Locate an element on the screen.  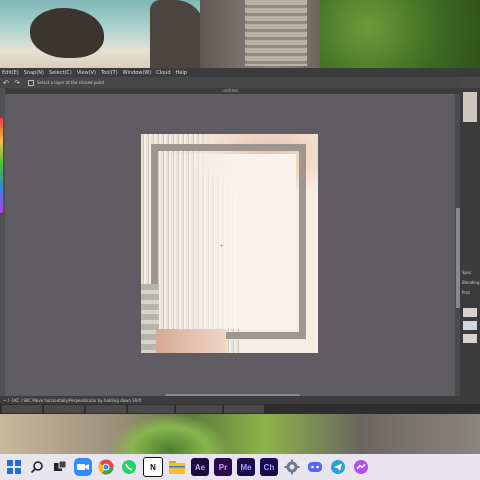
select-layer-label: Select a layer at the clicked point is located at coordinates (71, 82).